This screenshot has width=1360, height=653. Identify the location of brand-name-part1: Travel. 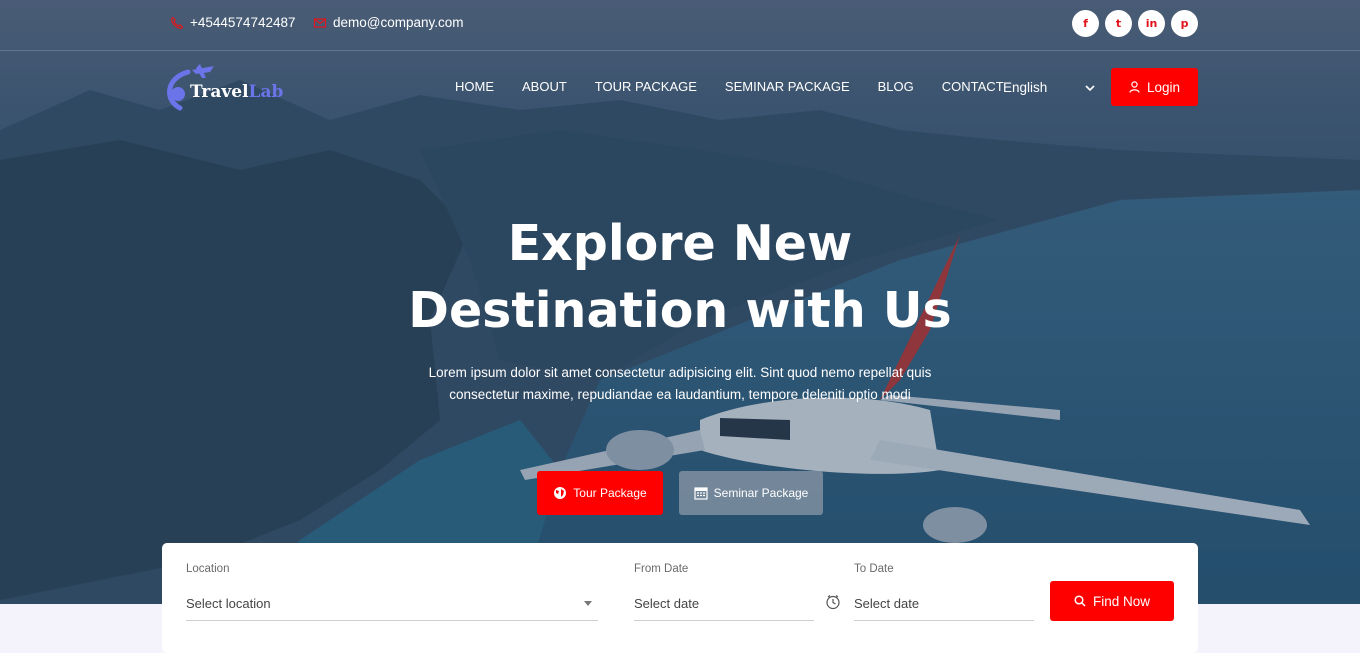
(219, 92).